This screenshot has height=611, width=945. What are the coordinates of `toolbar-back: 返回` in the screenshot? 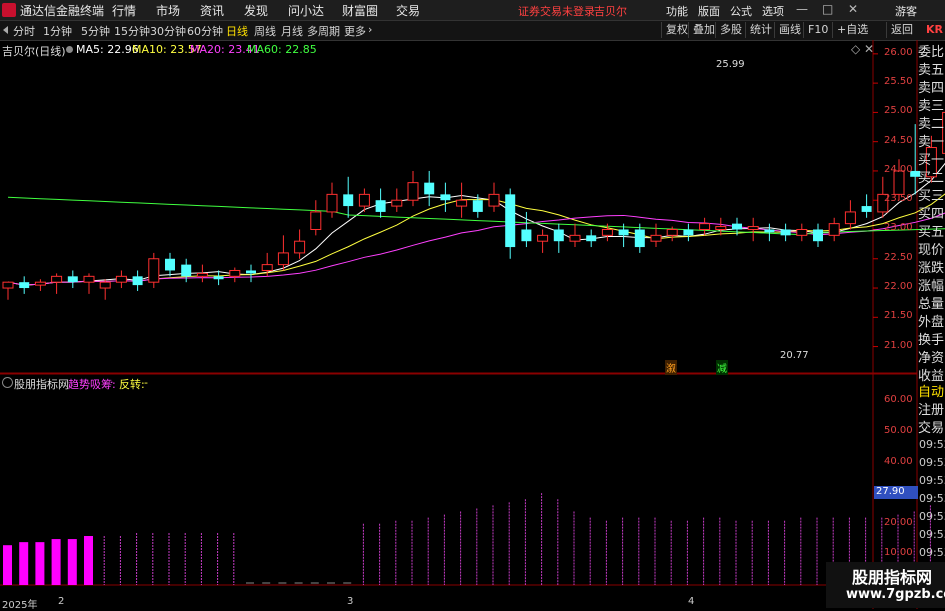 It's located at (901, 30).